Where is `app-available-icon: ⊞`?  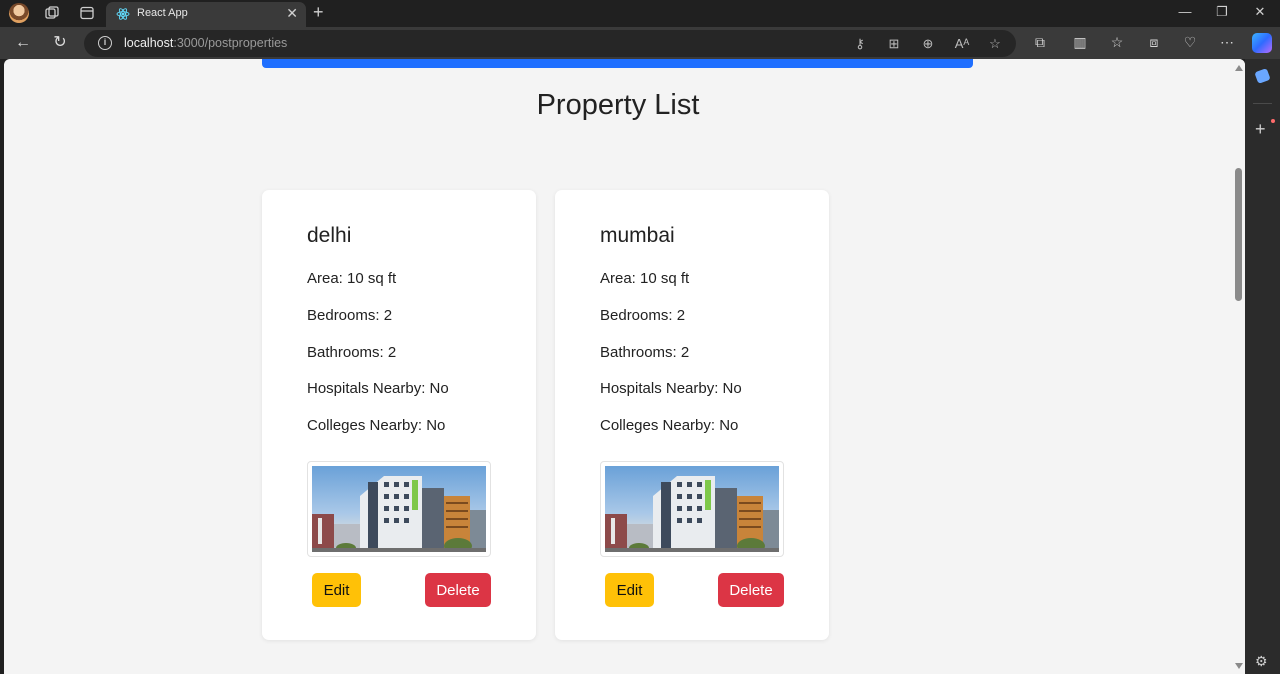
app-available-icon: ⊞ is located at coordinates (894, 44).